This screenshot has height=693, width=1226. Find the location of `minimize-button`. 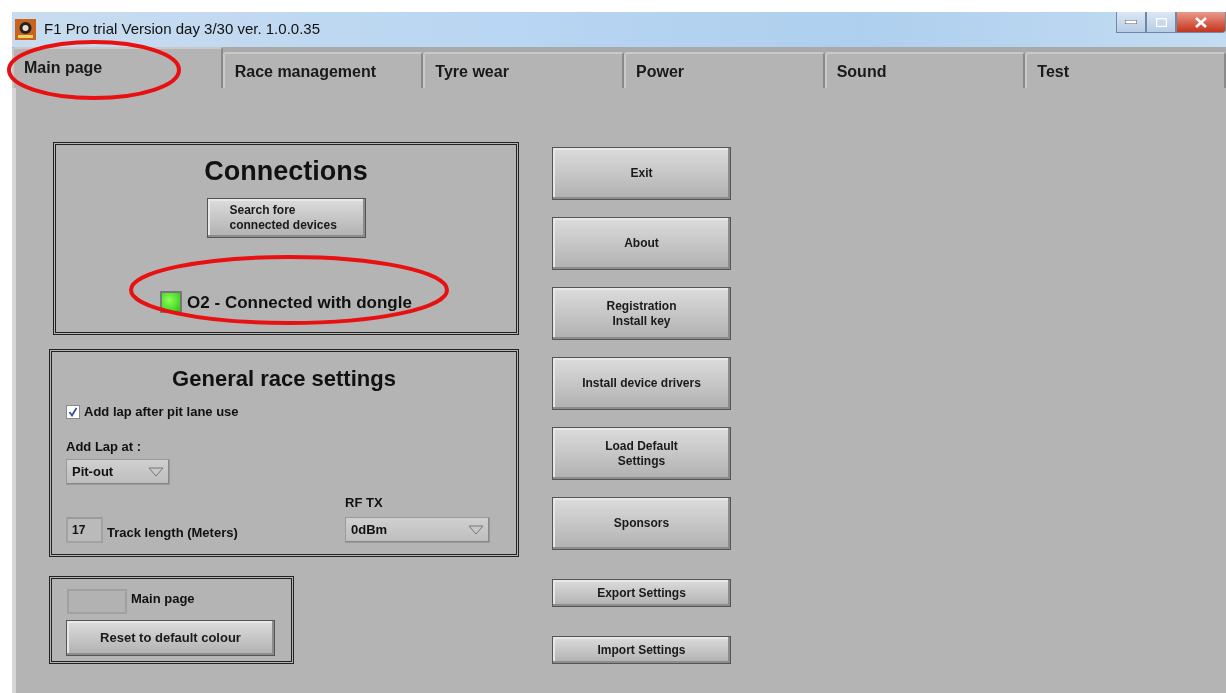

minimize-button is located at coordinates (1131, 22).